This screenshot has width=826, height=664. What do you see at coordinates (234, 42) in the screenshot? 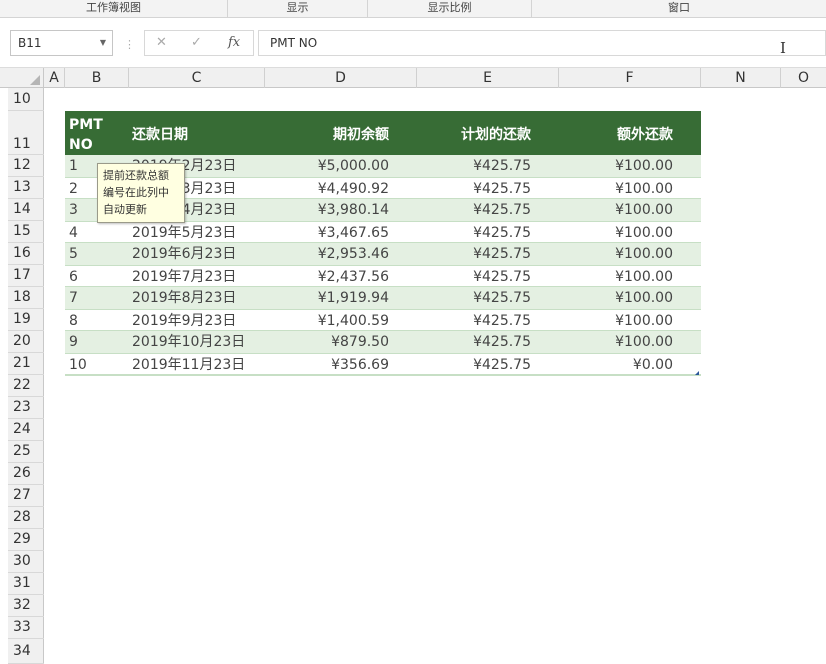
I see `insert-function-icon: fx` at bounding box center [234, 42].